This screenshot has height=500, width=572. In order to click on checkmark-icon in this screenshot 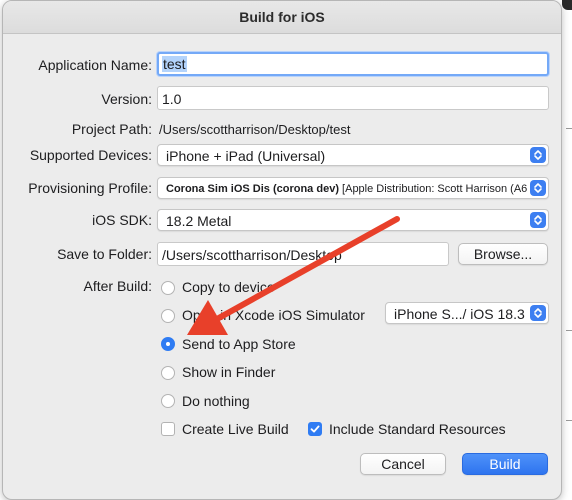, I will do `click(315, 429)`.